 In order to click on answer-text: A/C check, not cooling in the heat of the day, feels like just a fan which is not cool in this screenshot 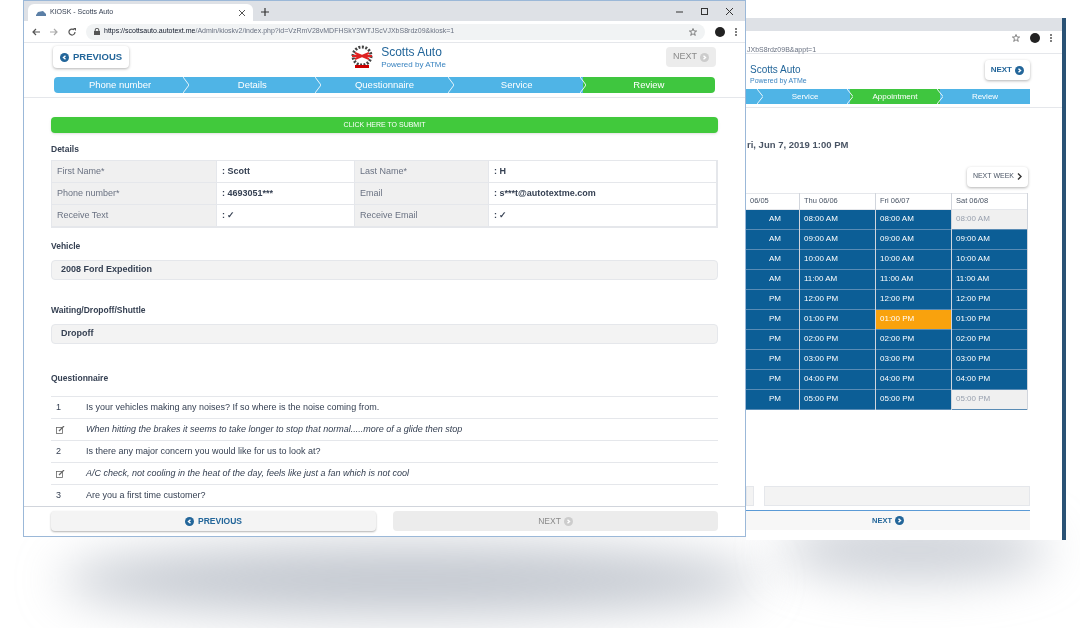, I will do `click(247, 473)`.